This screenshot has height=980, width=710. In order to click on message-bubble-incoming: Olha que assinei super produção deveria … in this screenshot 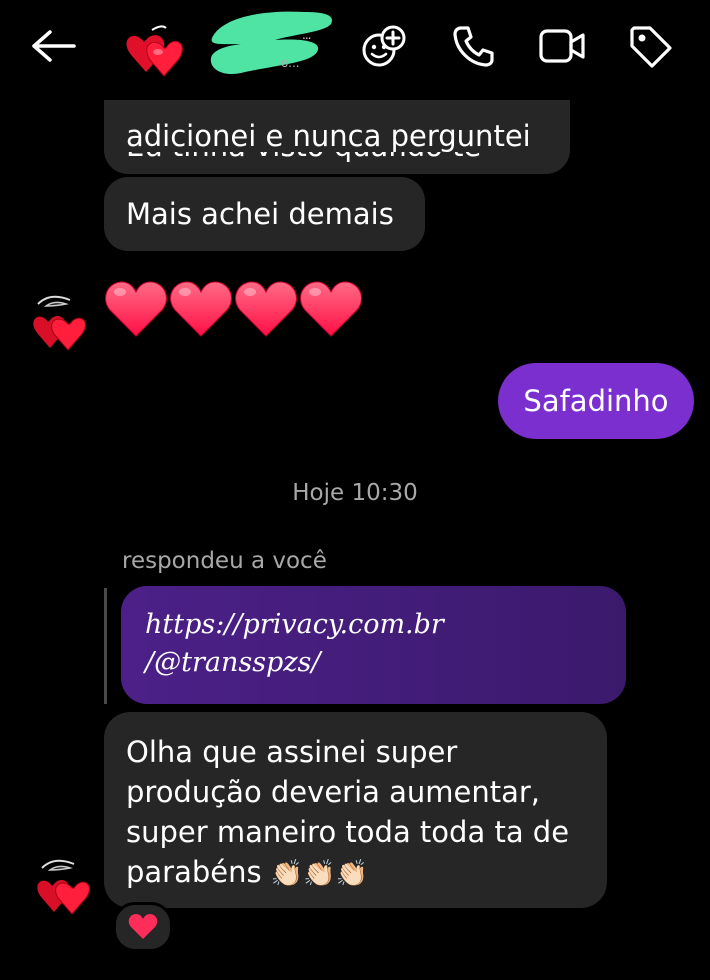, I will do `click(355, 810)`.